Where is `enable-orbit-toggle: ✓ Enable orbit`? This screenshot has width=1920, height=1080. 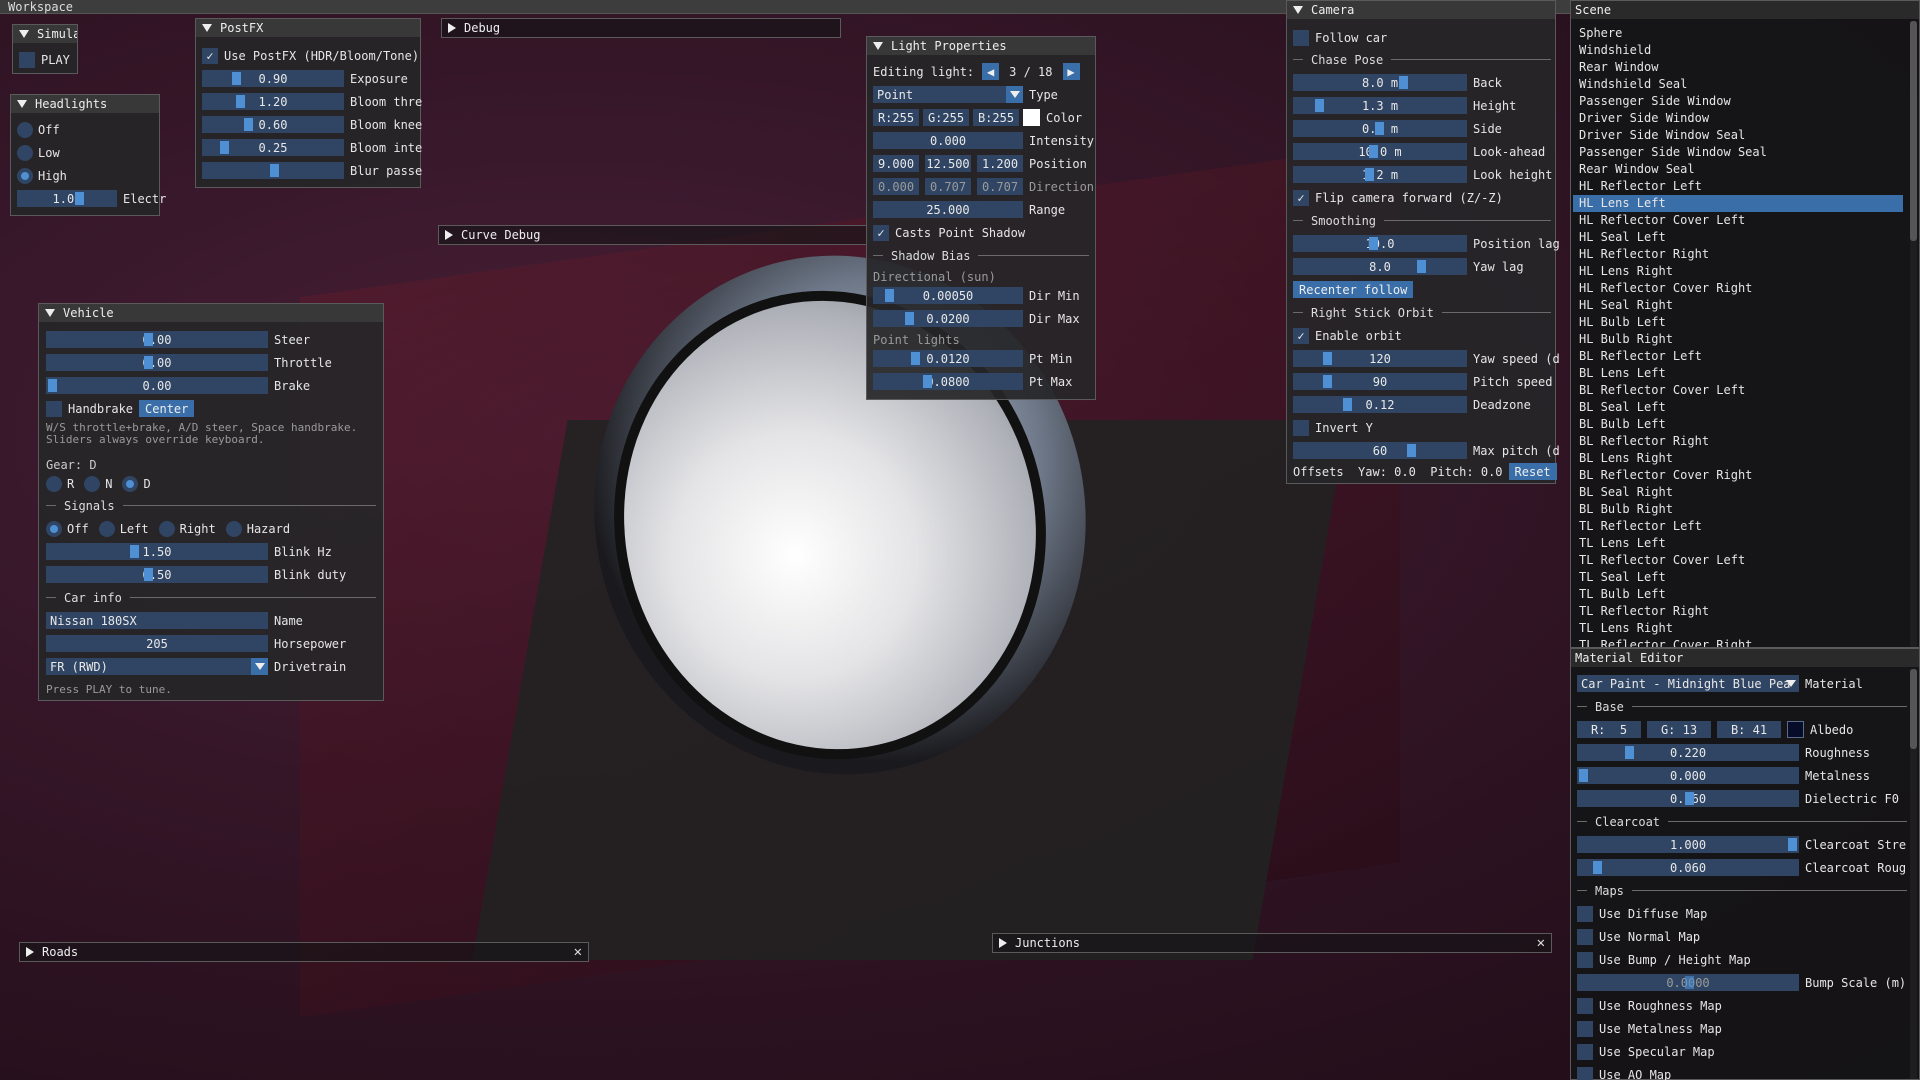
enable-orbit-toggle: ✓ Enable orbit is located at coordinates (1347, 335).